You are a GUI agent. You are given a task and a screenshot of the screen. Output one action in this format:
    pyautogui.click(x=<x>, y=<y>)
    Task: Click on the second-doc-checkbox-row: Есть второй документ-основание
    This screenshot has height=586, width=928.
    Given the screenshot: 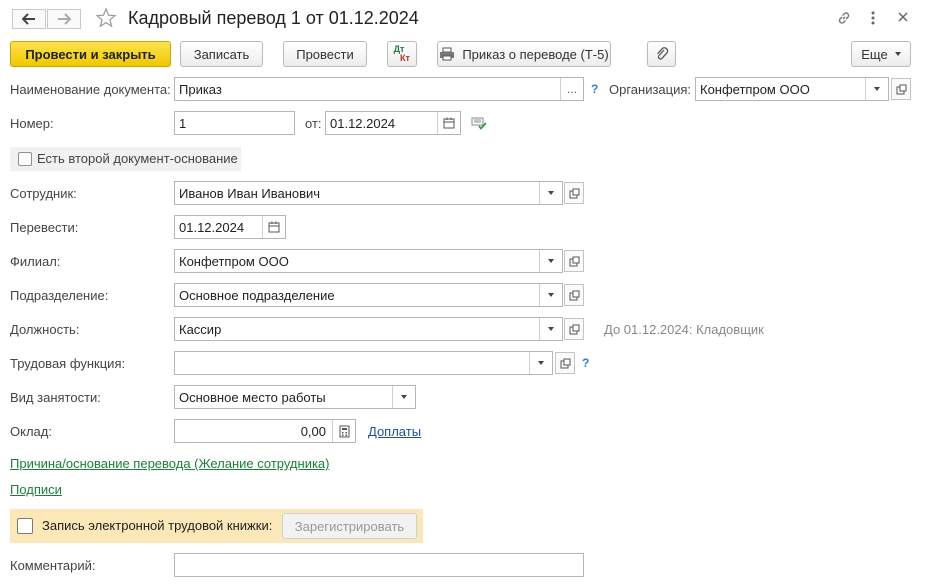 What is the action you would take?
    pyautogui.click(x=125, y=159)
    